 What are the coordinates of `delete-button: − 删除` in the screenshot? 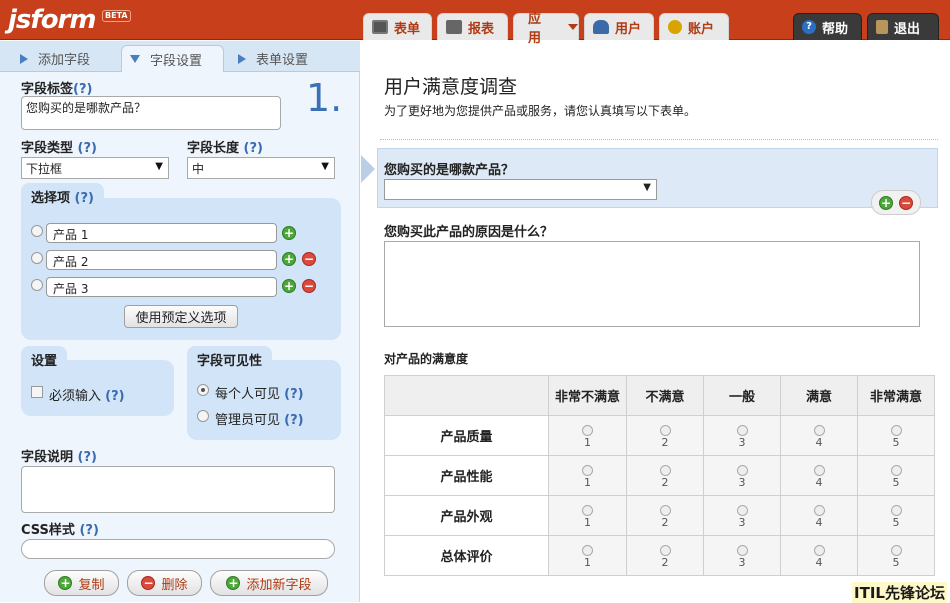 It's located at (164, 583).